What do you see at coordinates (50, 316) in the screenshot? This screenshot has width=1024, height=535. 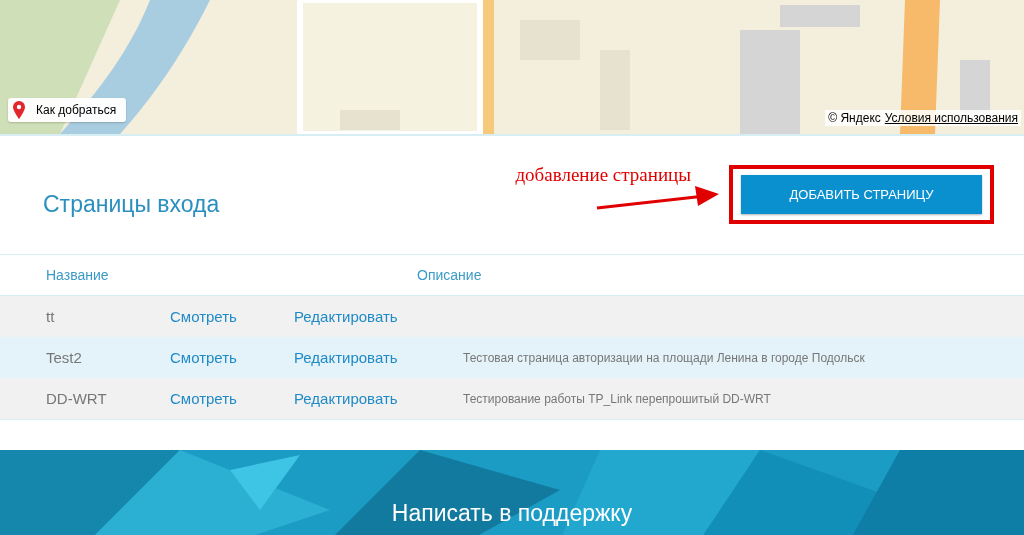 I see `name-cell: tt` at bounding box center [50, 316].